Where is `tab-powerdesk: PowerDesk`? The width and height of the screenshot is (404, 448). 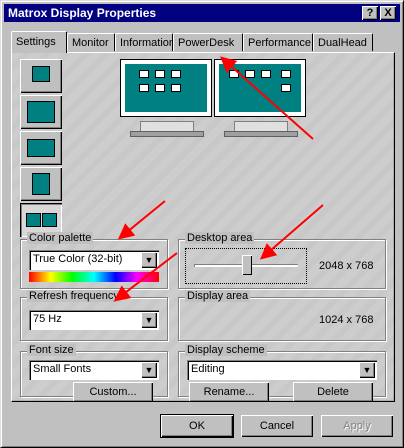
tab-powerdesk: PowerDesk is located at coordinates (208, 42).